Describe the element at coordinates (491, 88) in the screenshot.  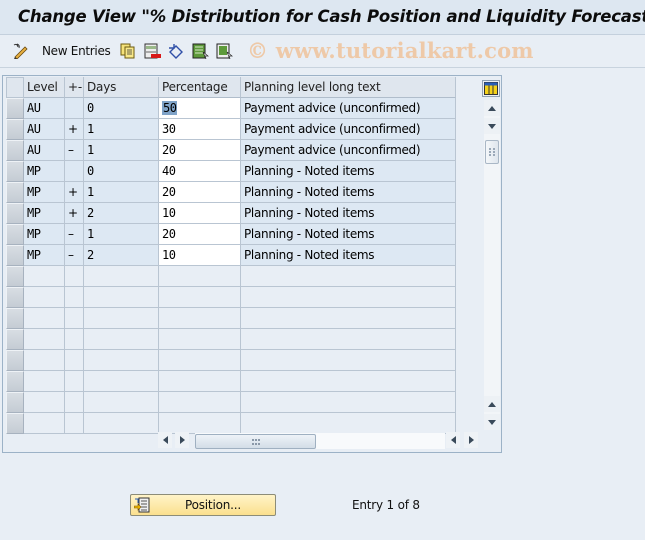
I see `column-configuration-icon` at that location.